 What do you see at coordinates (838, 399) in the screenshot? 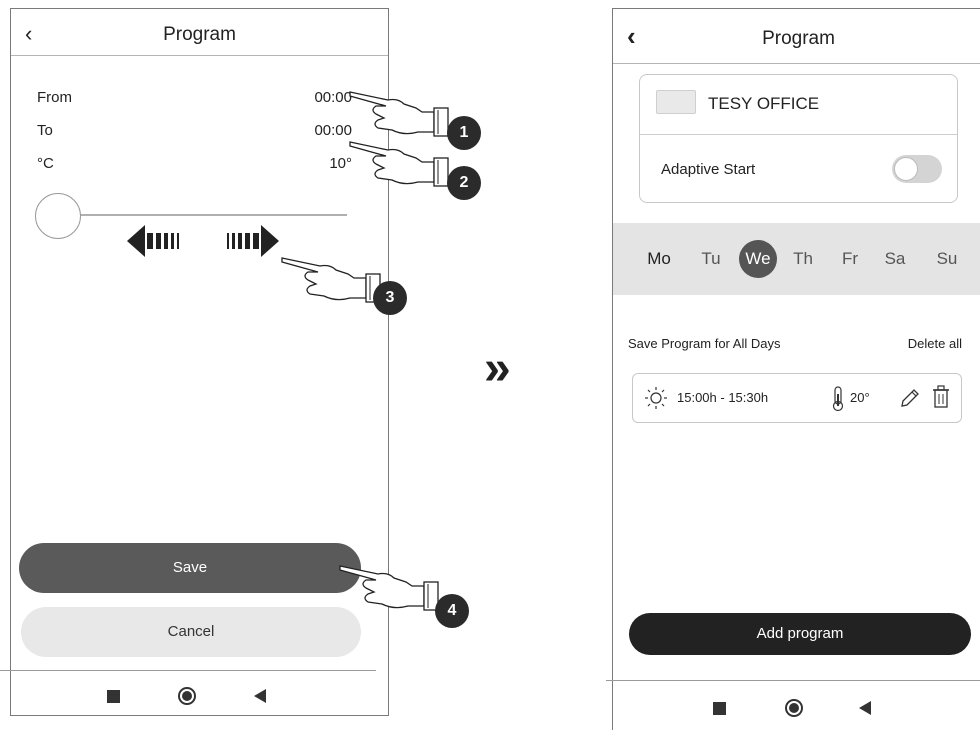
I see `thermometer-icon` at bounding box center [838, 399].